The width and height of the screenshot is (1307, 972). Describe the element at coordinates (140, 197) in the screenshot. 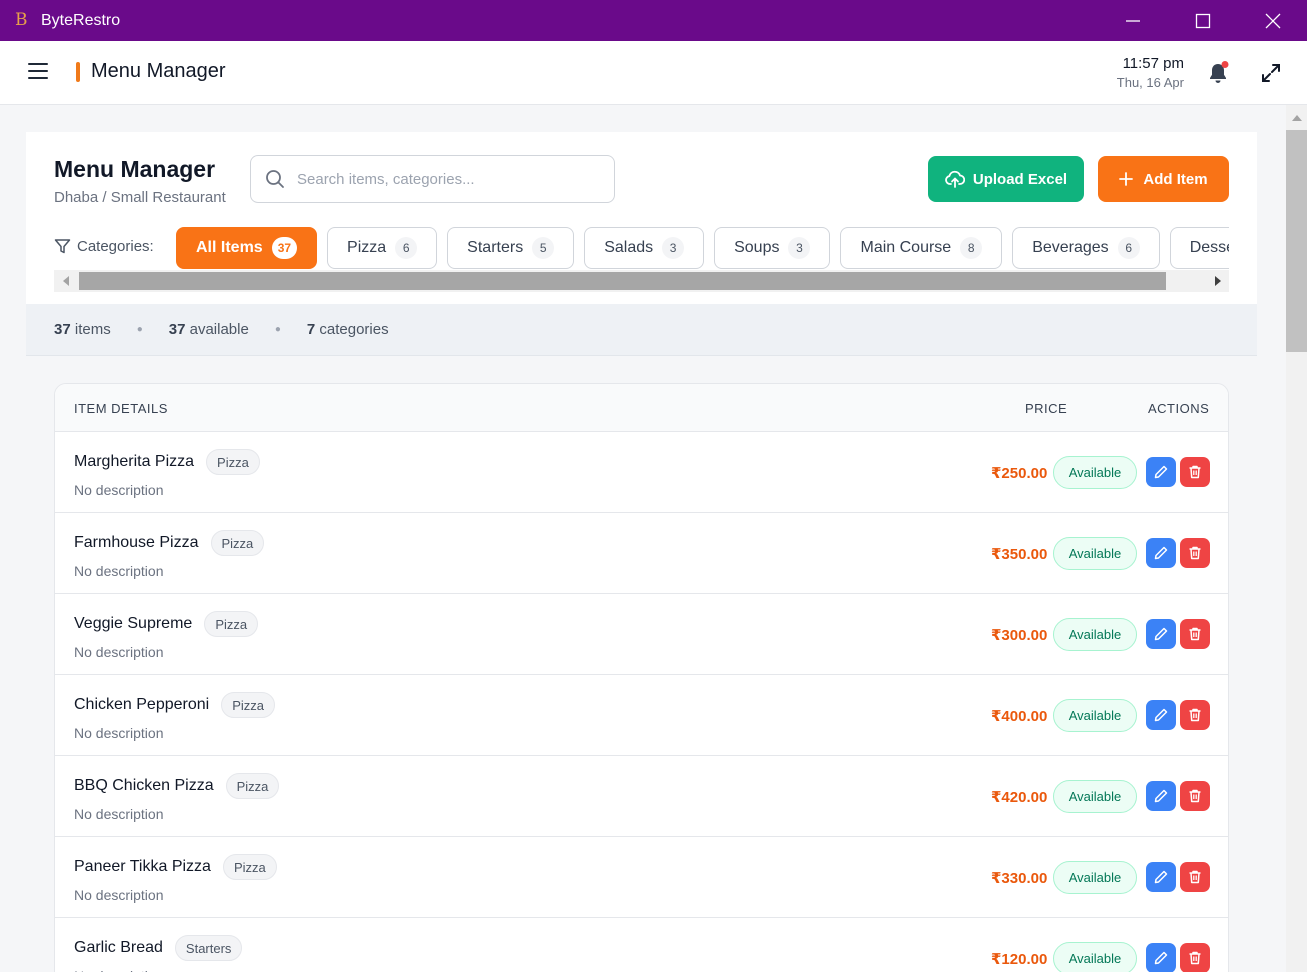

I see `page-subtitle: Dhaba / Small Restaurant` at that location.